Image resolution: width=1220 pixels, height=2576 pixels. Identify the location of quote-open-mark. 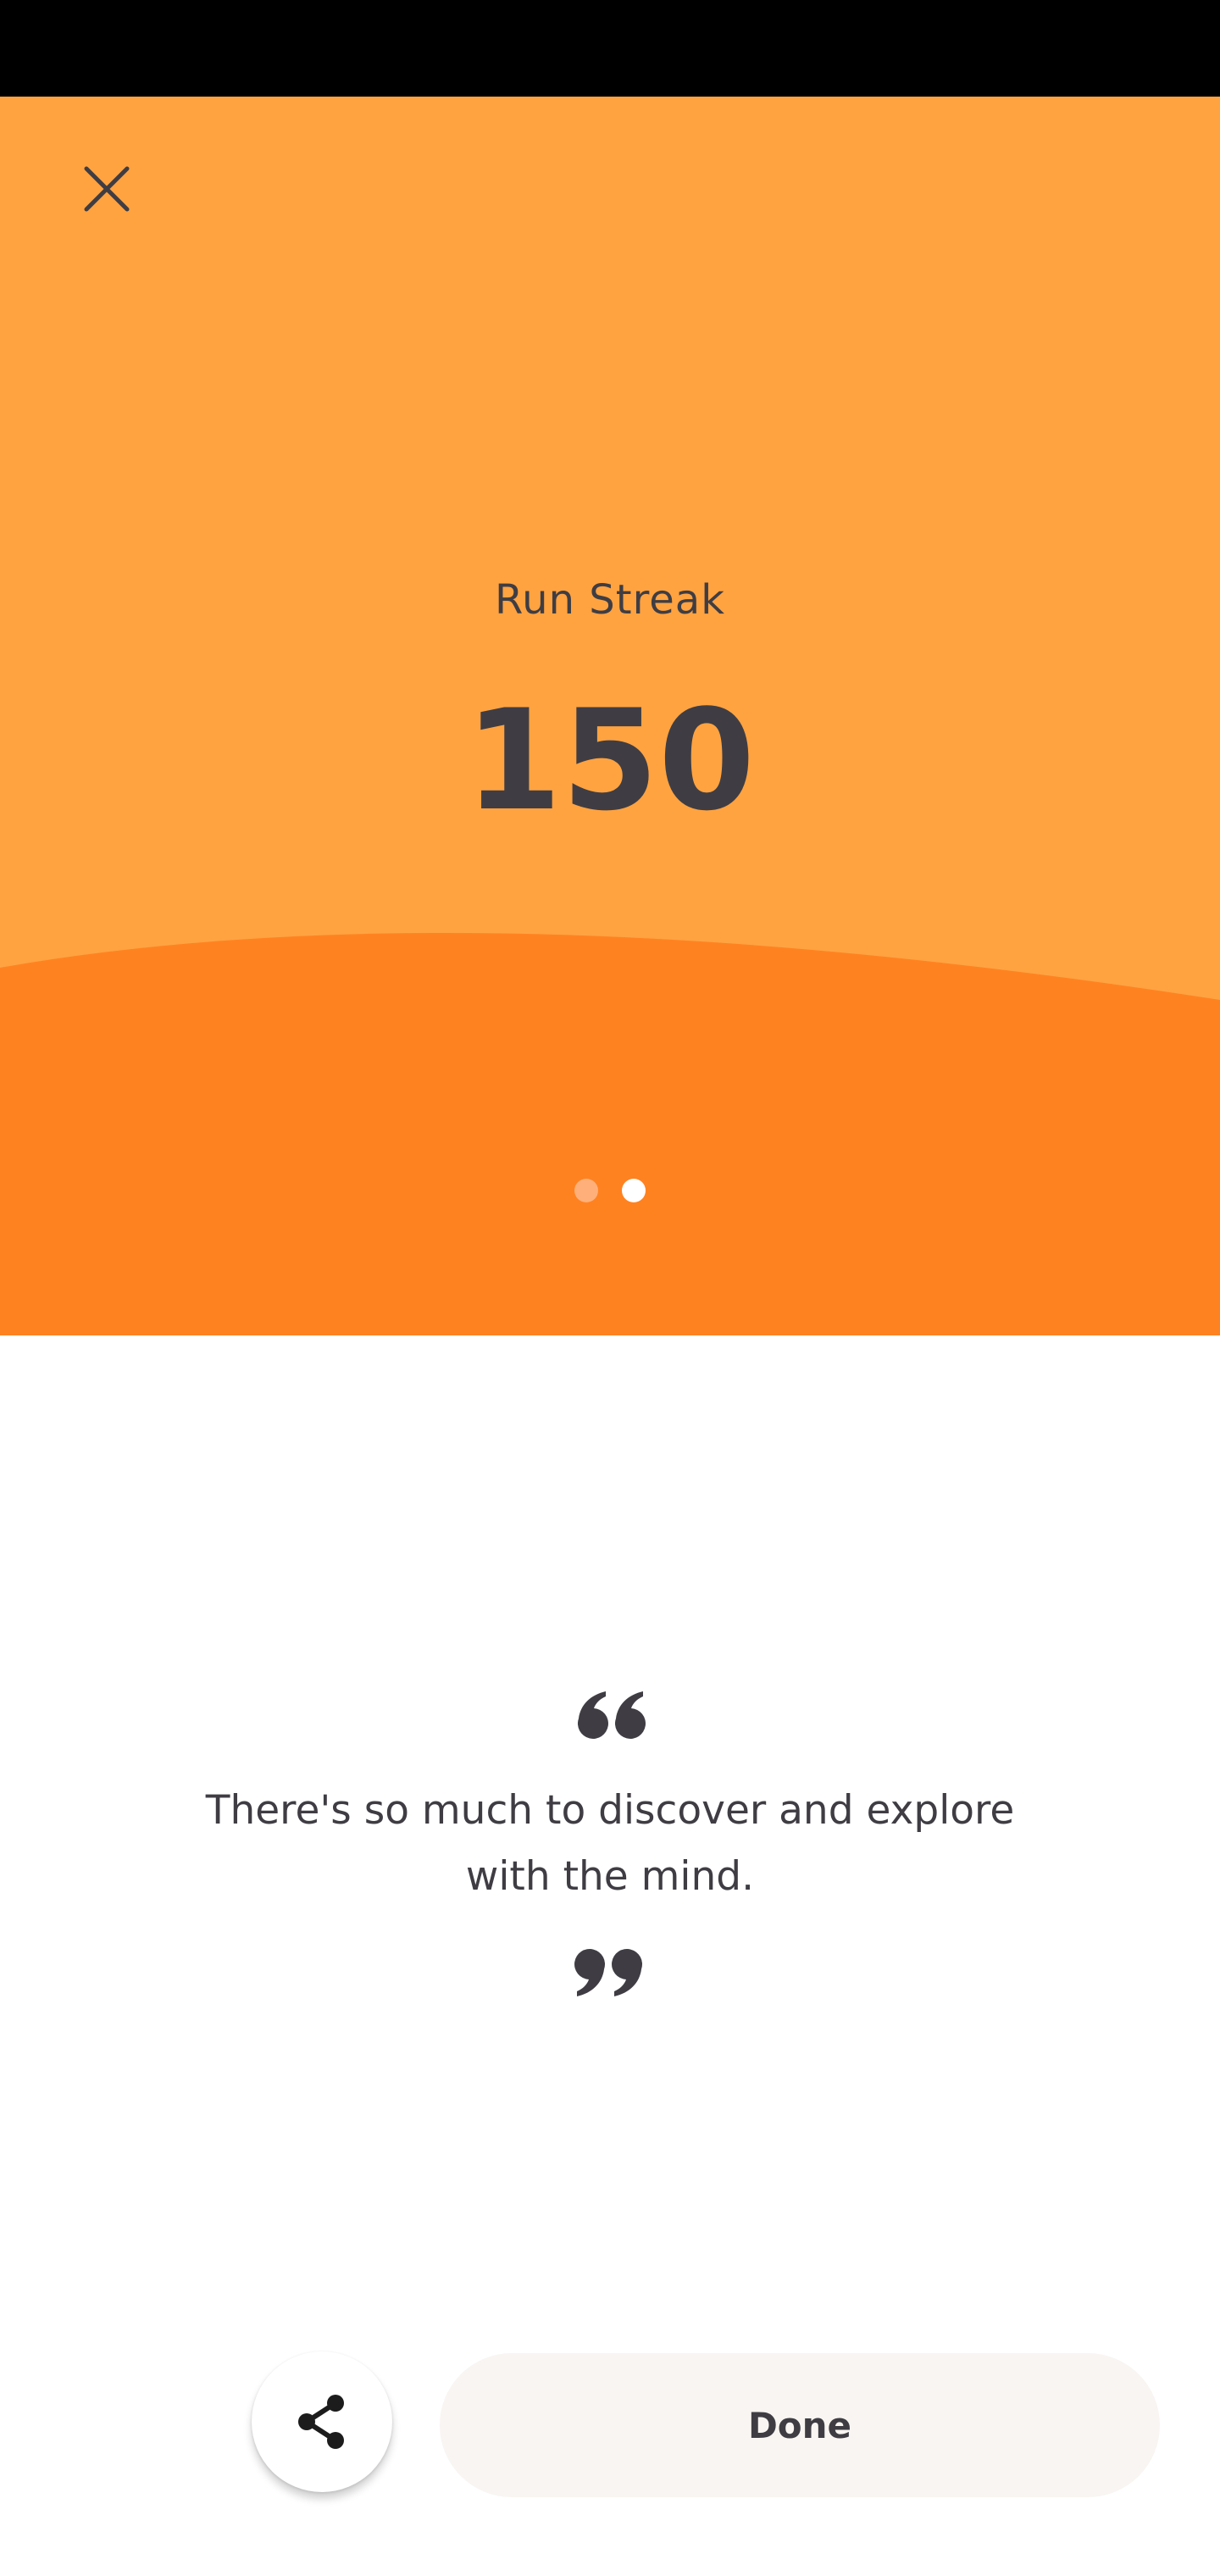
(610, 1713).